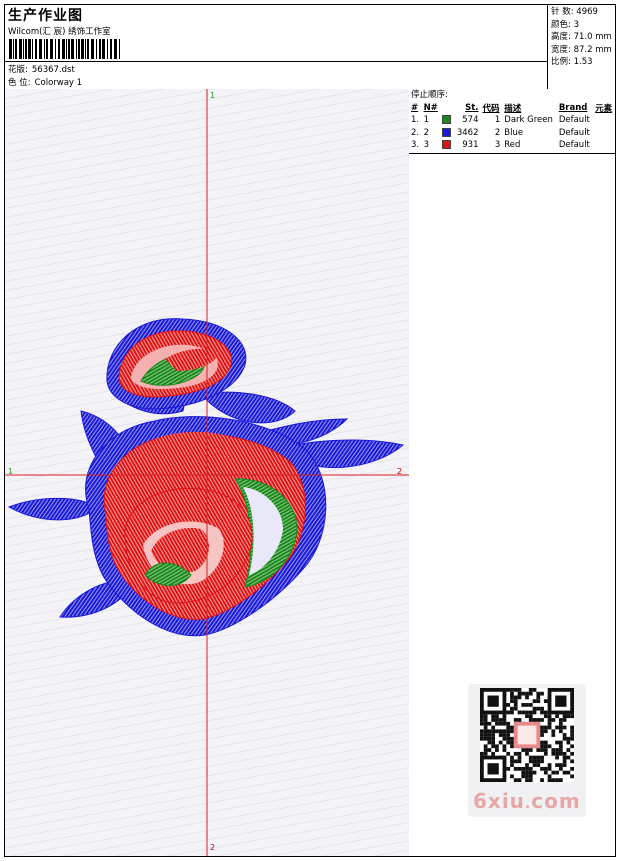  What do you see at coordinates (491, 109) in the screenshot?
I see `col-code: 代码` at bounding box center [491, 109].